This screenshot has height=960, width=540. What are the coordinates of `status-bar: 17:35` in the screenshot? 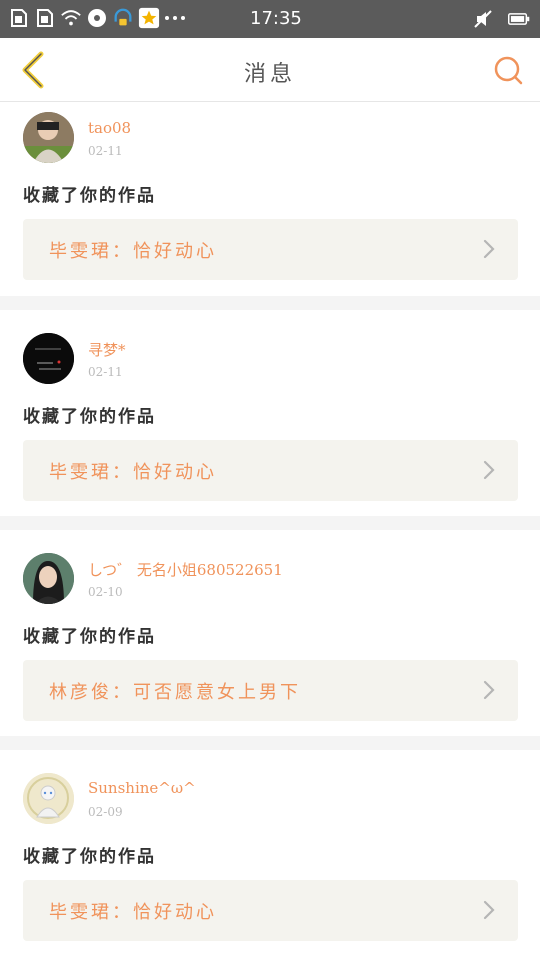 It's located at (270, 19).